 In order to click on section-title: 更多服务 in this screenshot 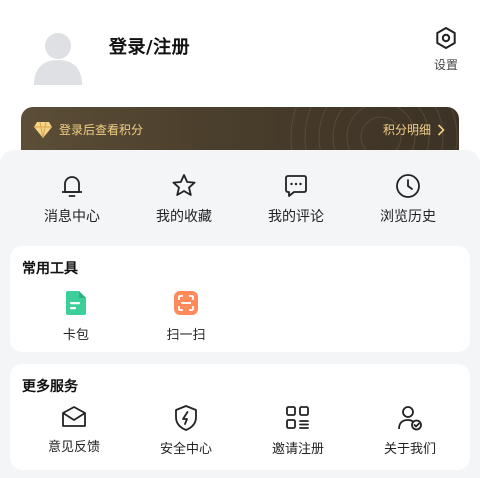, I will do `click(50, 387)`.